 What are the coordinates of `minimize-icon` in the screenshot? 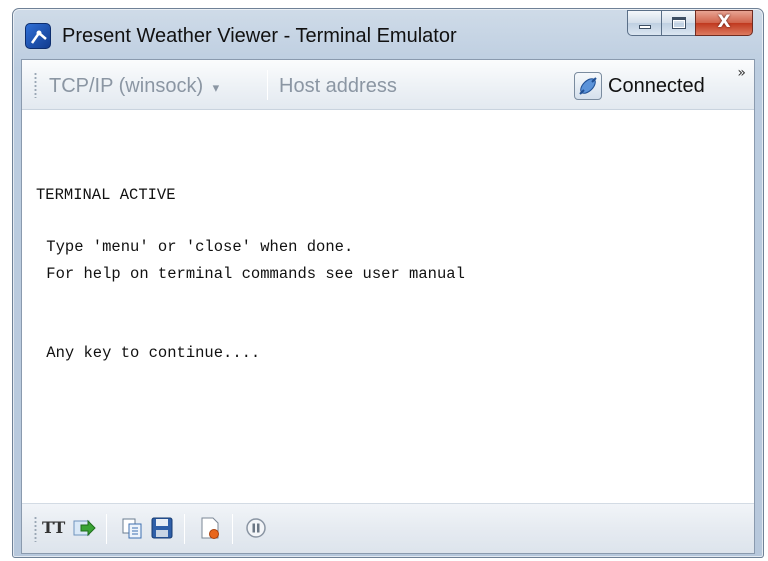 It's located at (645, 27).